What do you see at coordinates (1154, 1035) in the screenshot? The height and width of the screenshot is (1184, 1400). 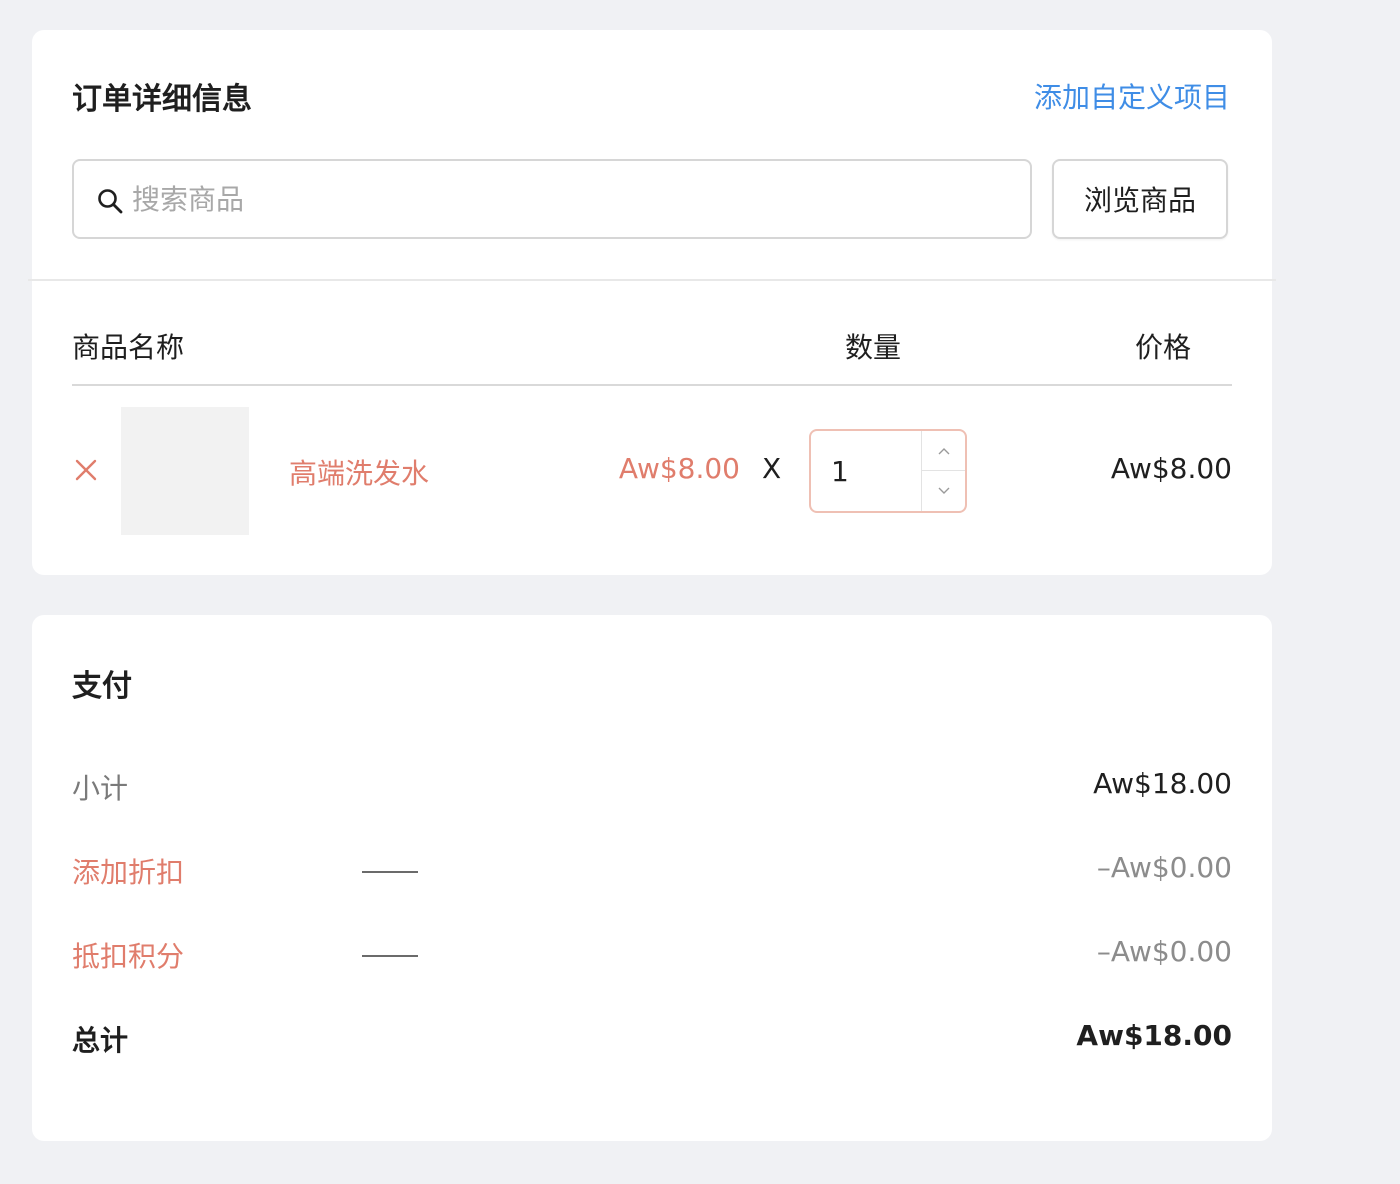 I see `total-value: Aw$18.00` at bounding box center [1154, 1035].